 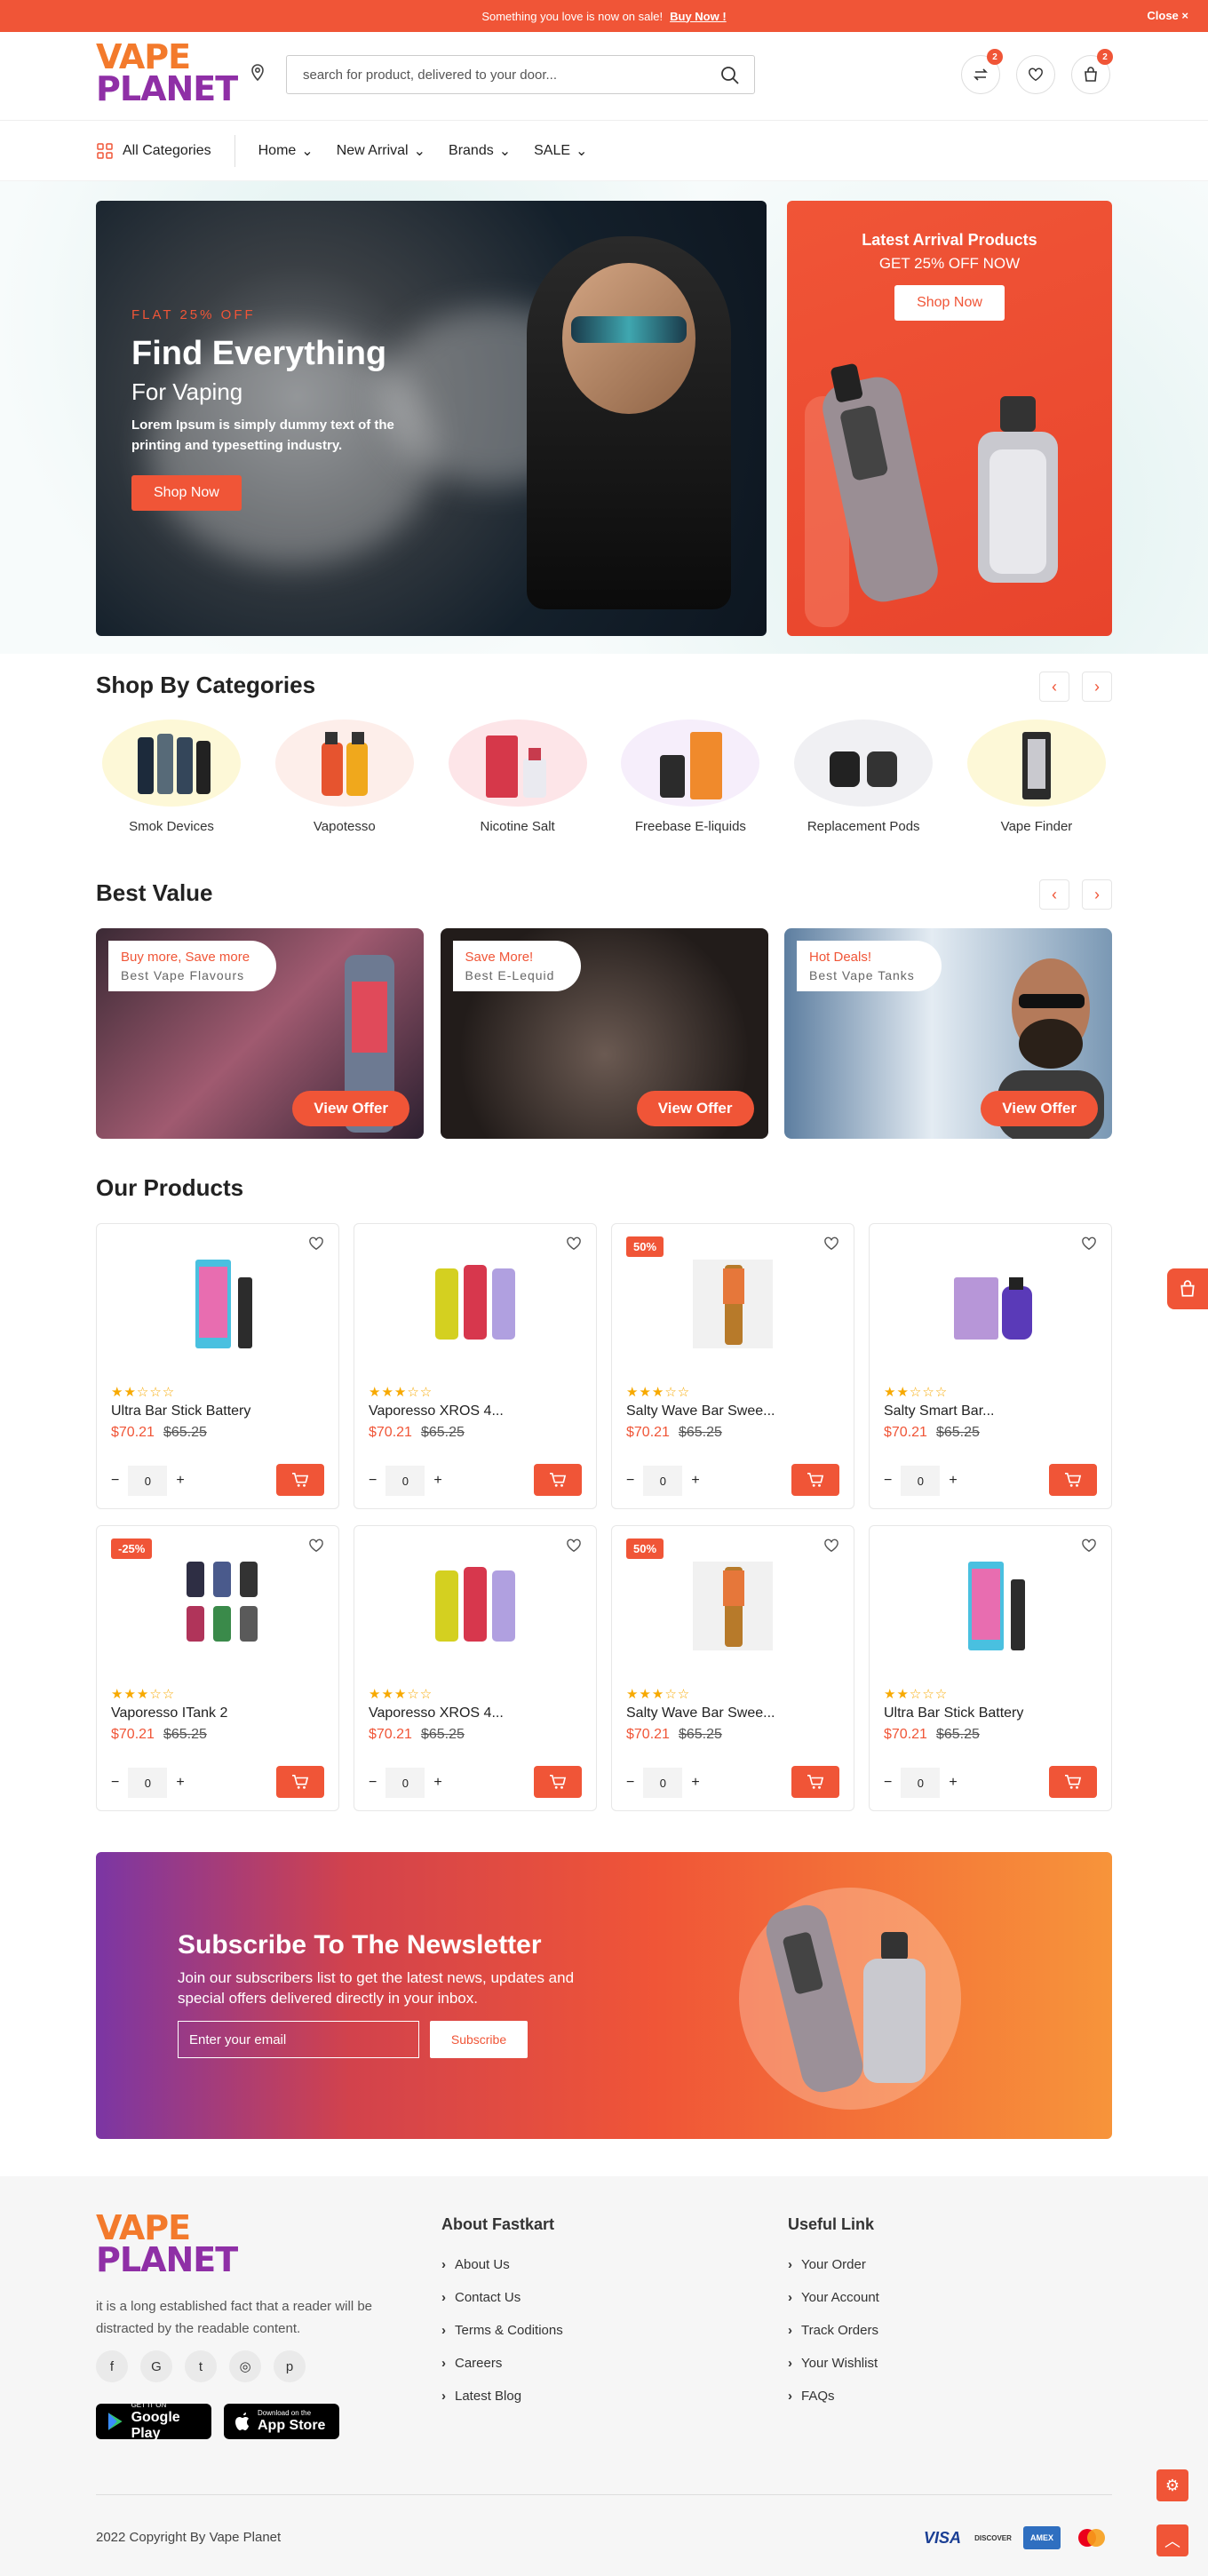 I want to click on footer-link: Your Order, so click(x=833, y=2264).